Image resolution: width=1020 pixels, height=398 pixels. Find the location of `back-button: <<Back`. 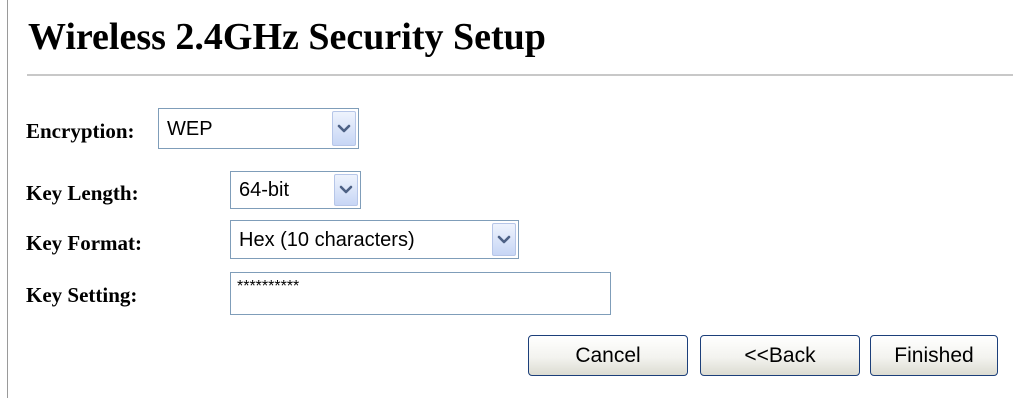

back-button: <<Back is located at coordinates (780, 355).